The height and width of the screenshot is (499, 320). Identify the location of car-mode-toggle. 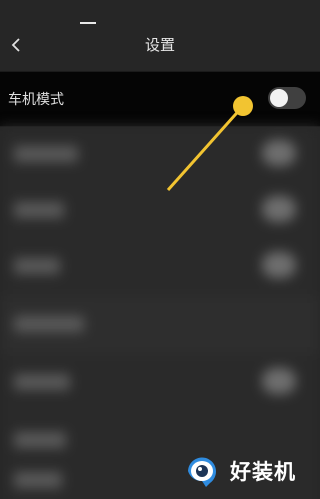
(287, 98).